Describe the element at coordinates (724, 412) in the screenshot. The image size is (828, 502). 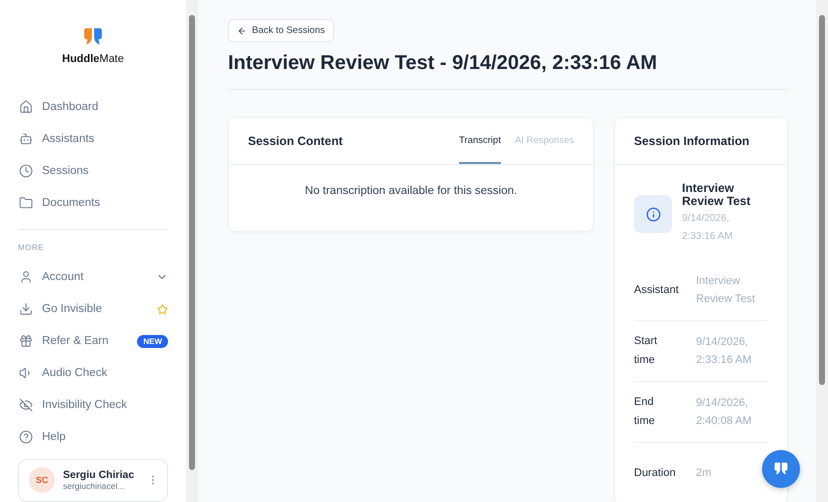
I see `info-value: 9/14/2026, 2:40:08 AM` at that location.